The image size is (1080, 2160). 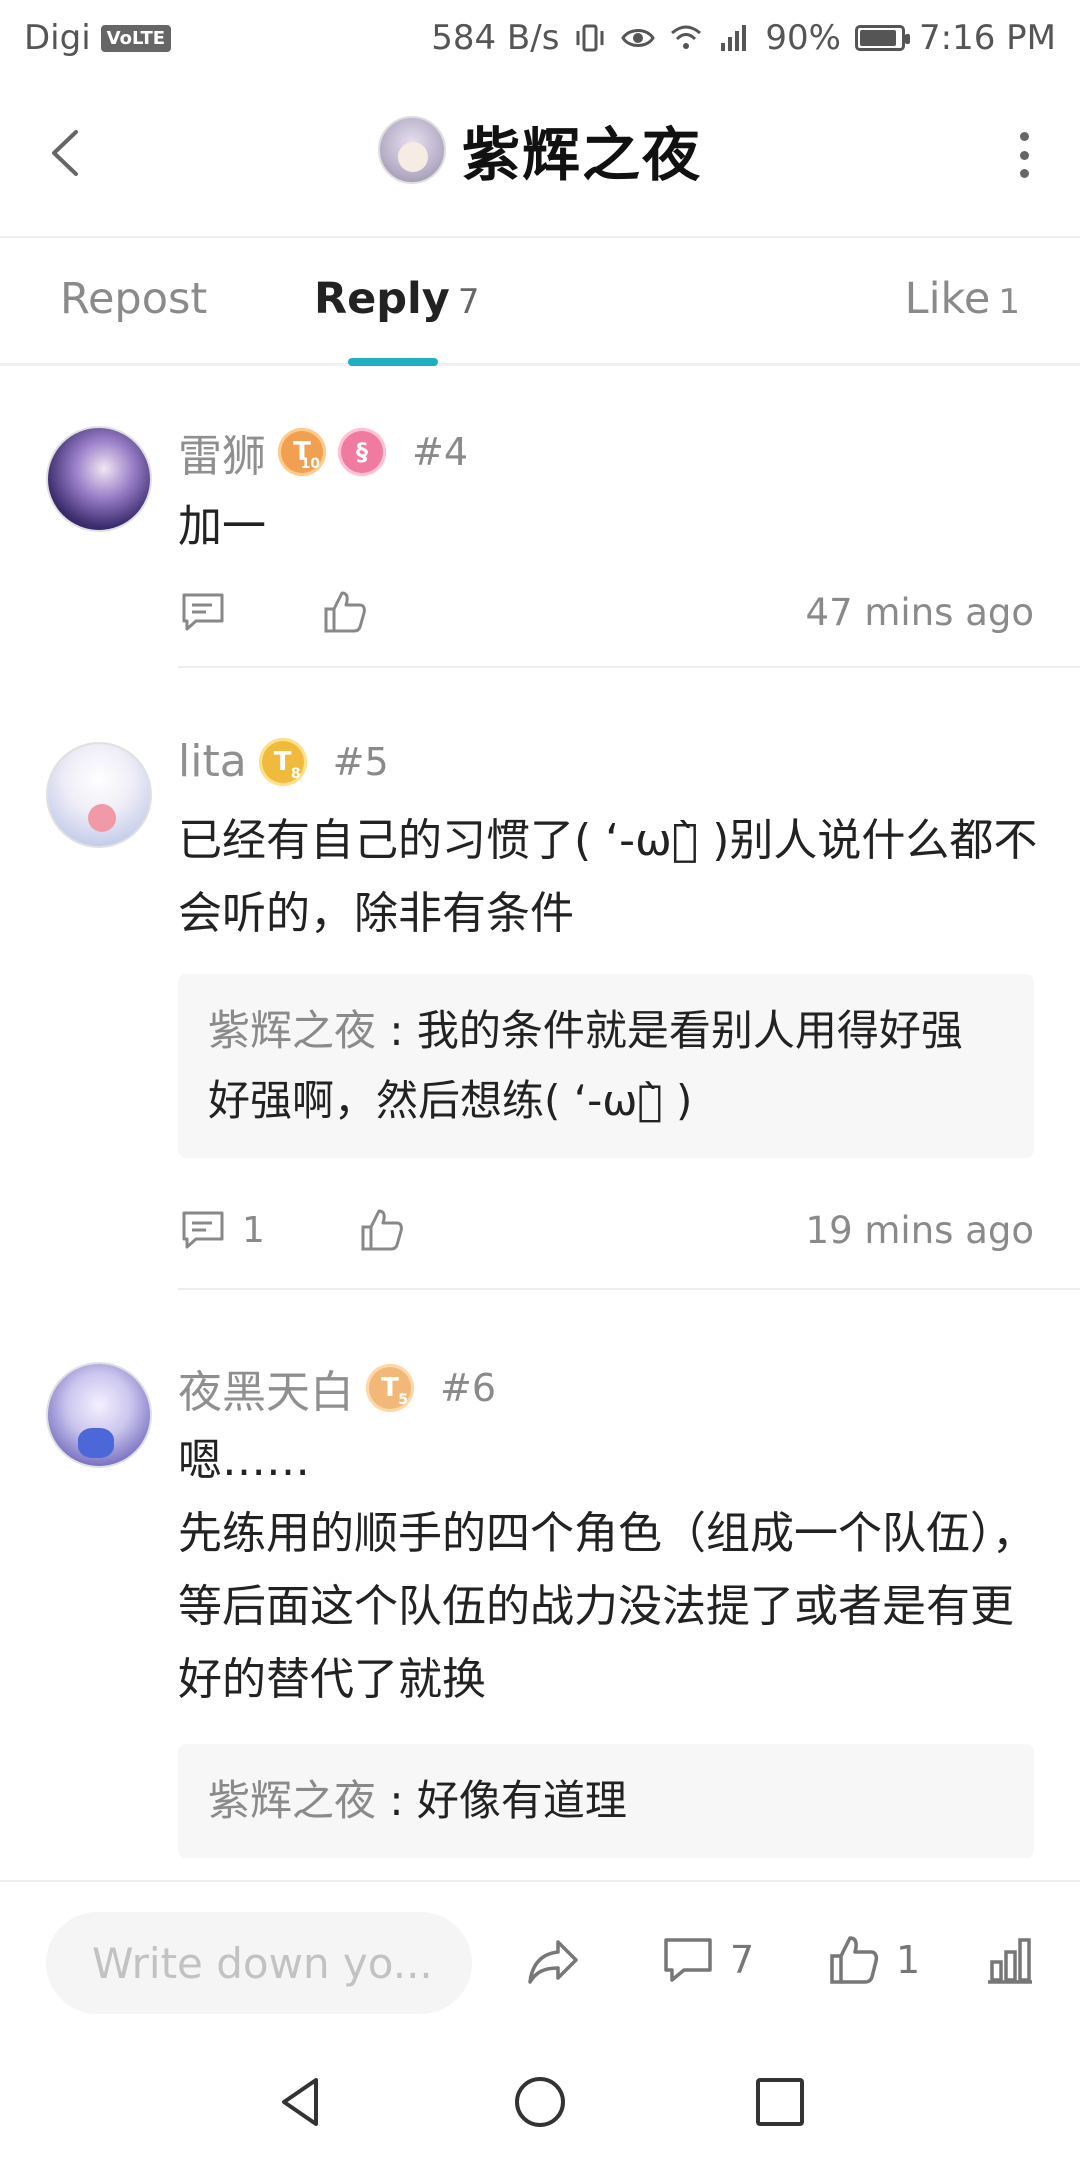 I want to click on quoted-reply: 紫辉之夜 : 好像有道理, so click(x=606, y=1801).